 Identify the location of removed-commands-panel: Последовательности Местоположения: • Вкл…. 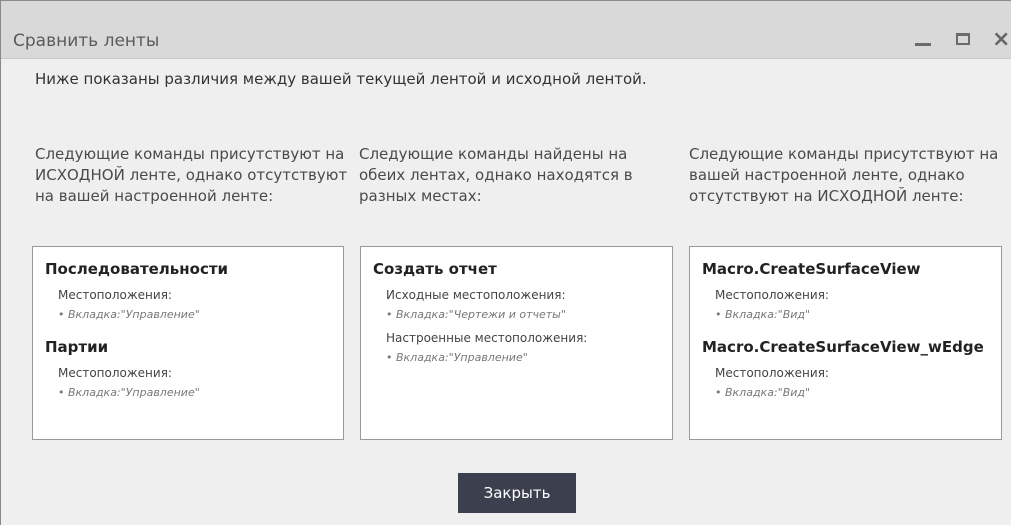
(188, 343).